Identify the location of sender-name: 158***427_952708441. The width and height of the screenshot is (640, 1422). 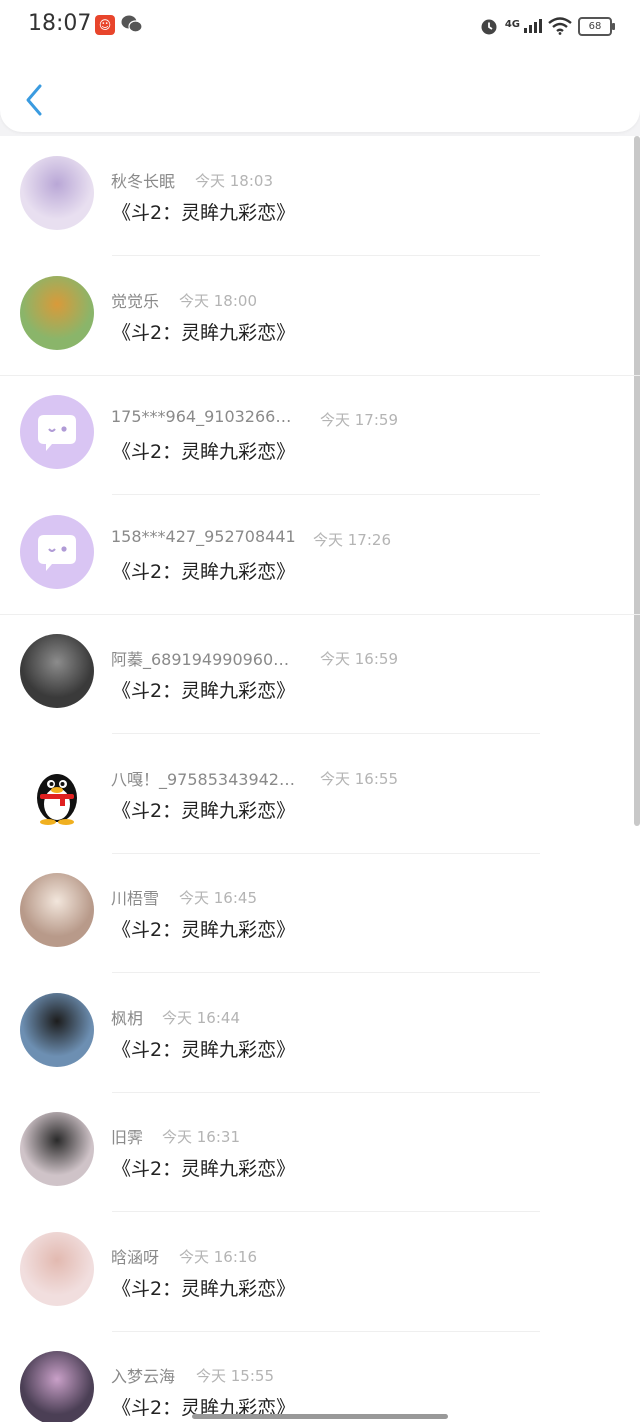
(203, 536).